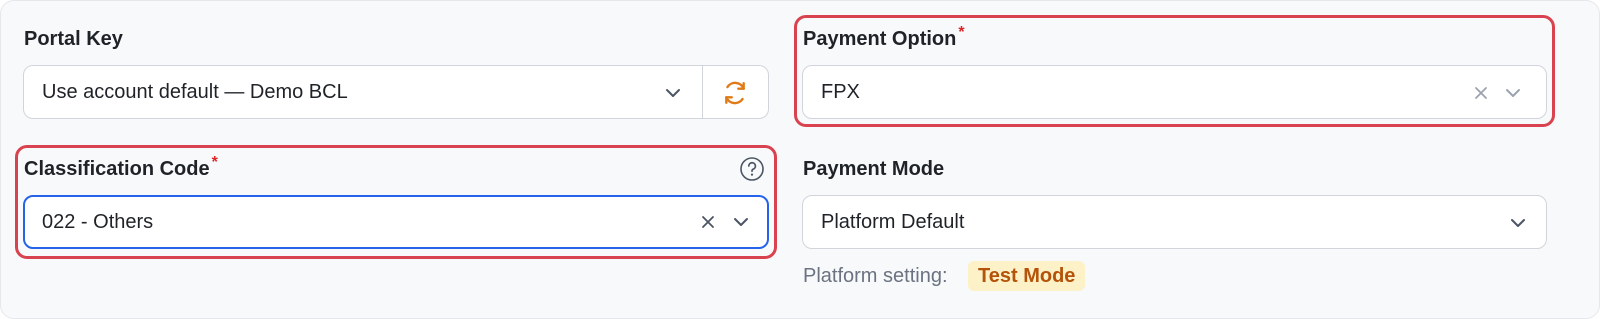 The width and height of the screenshot is (1600, 319). What do you see at coordinates (884, 37) in the screenshot?
I see `payment-option-label: Payment Option *` at bounding box center [884, 37].